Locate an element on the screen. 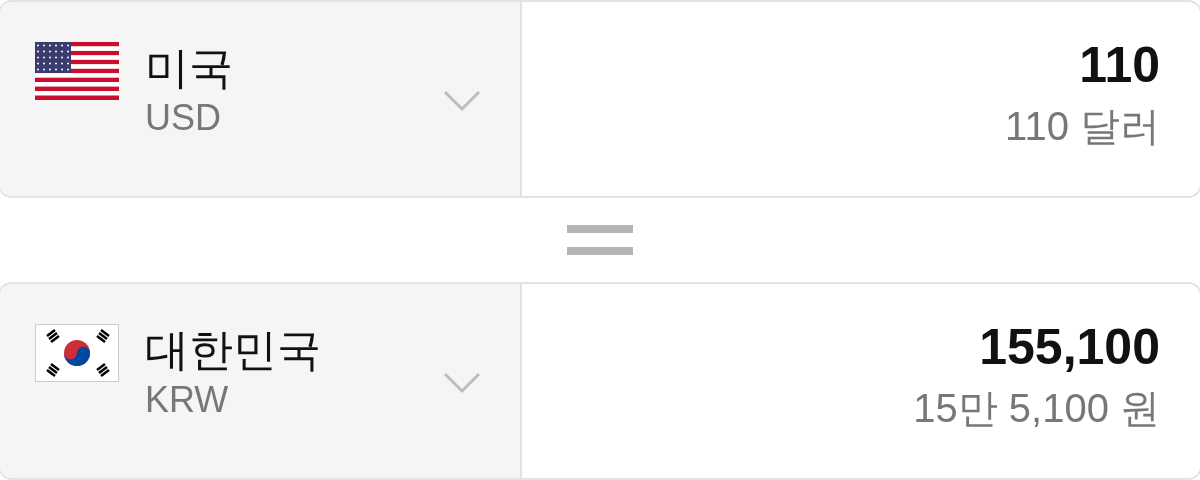  country-name: 미국 is located at coordinates (189, 68).